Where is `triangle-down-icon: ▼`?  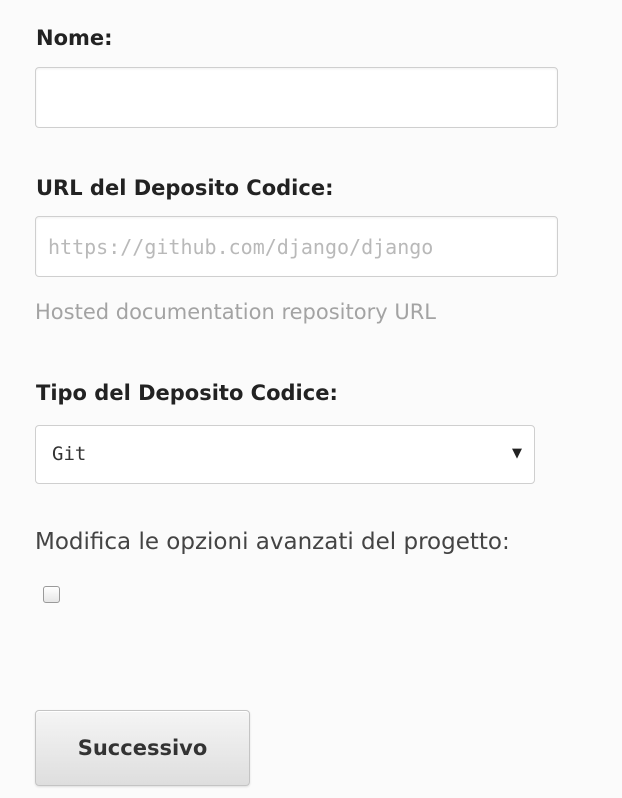 triangle-down-icon: ▼ is located at coordinates (517, 453).